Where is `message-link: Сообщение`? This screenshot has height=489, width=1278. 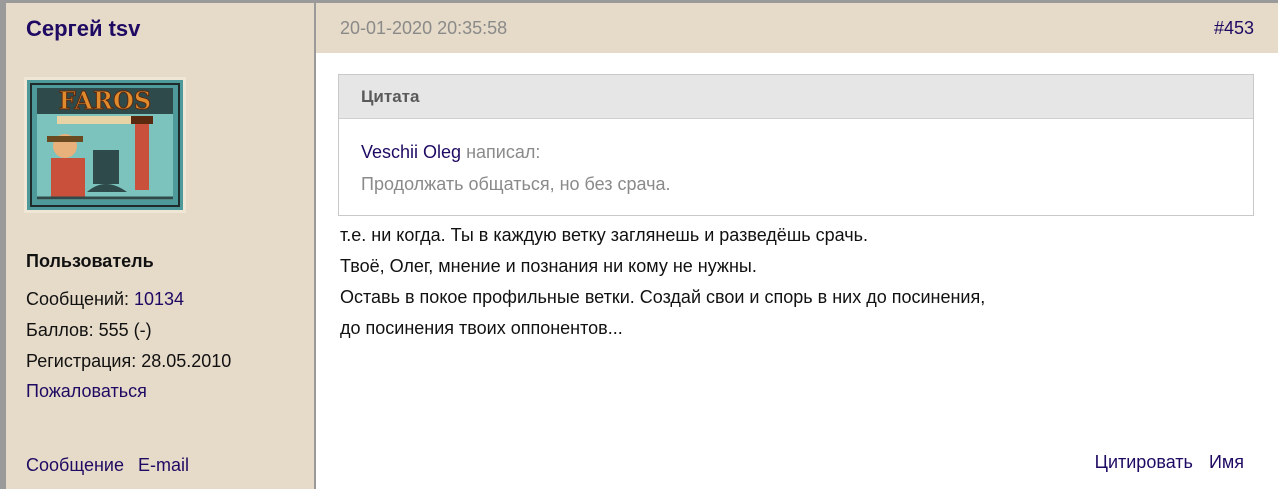
message-link: Сообщение is located at coordinates (75, 465).